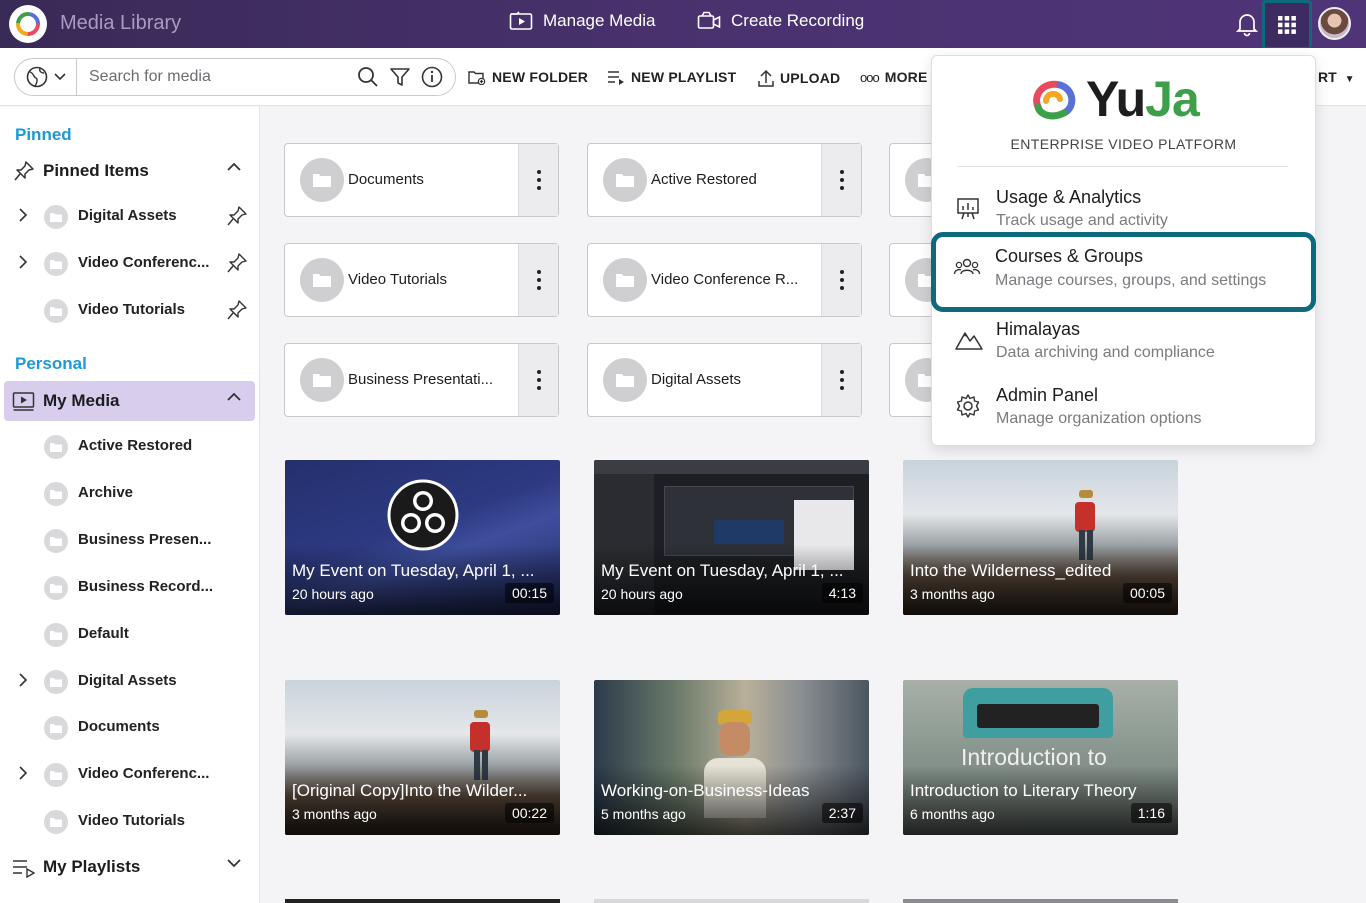  Describe the element at coordinates (421, 280) in the screenshot. I see `folder-card: Video Tutorials` at that location.